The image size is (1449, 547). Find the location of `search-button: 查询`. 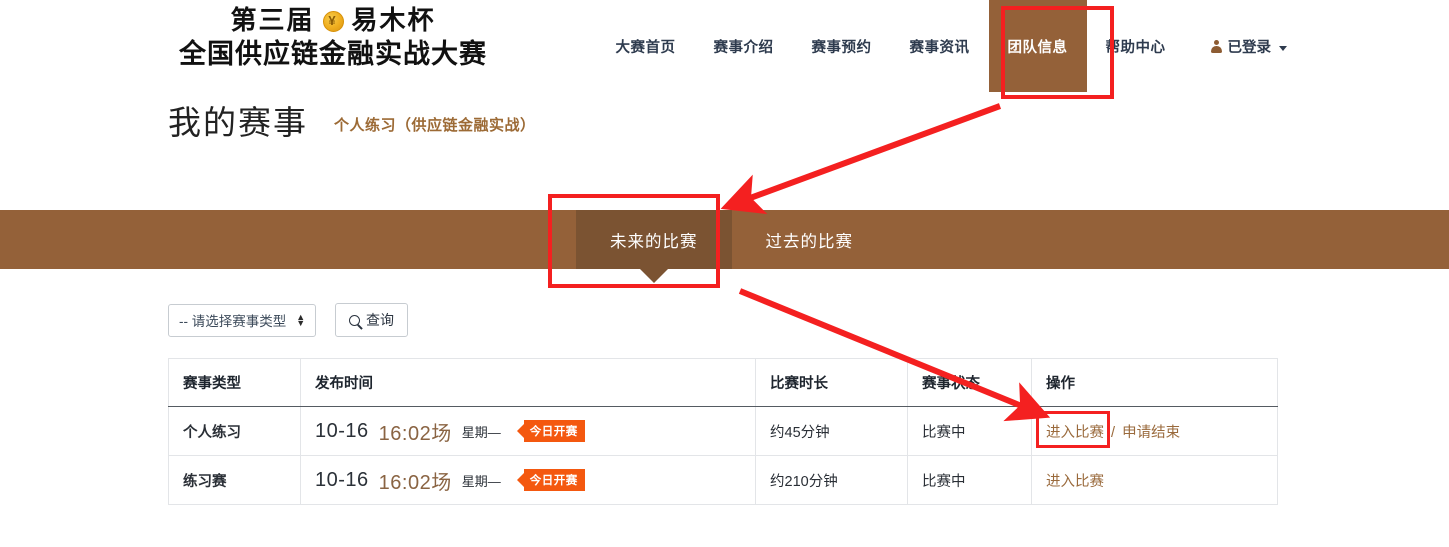

search-button: 查询 is located at coordinates (371, 320).